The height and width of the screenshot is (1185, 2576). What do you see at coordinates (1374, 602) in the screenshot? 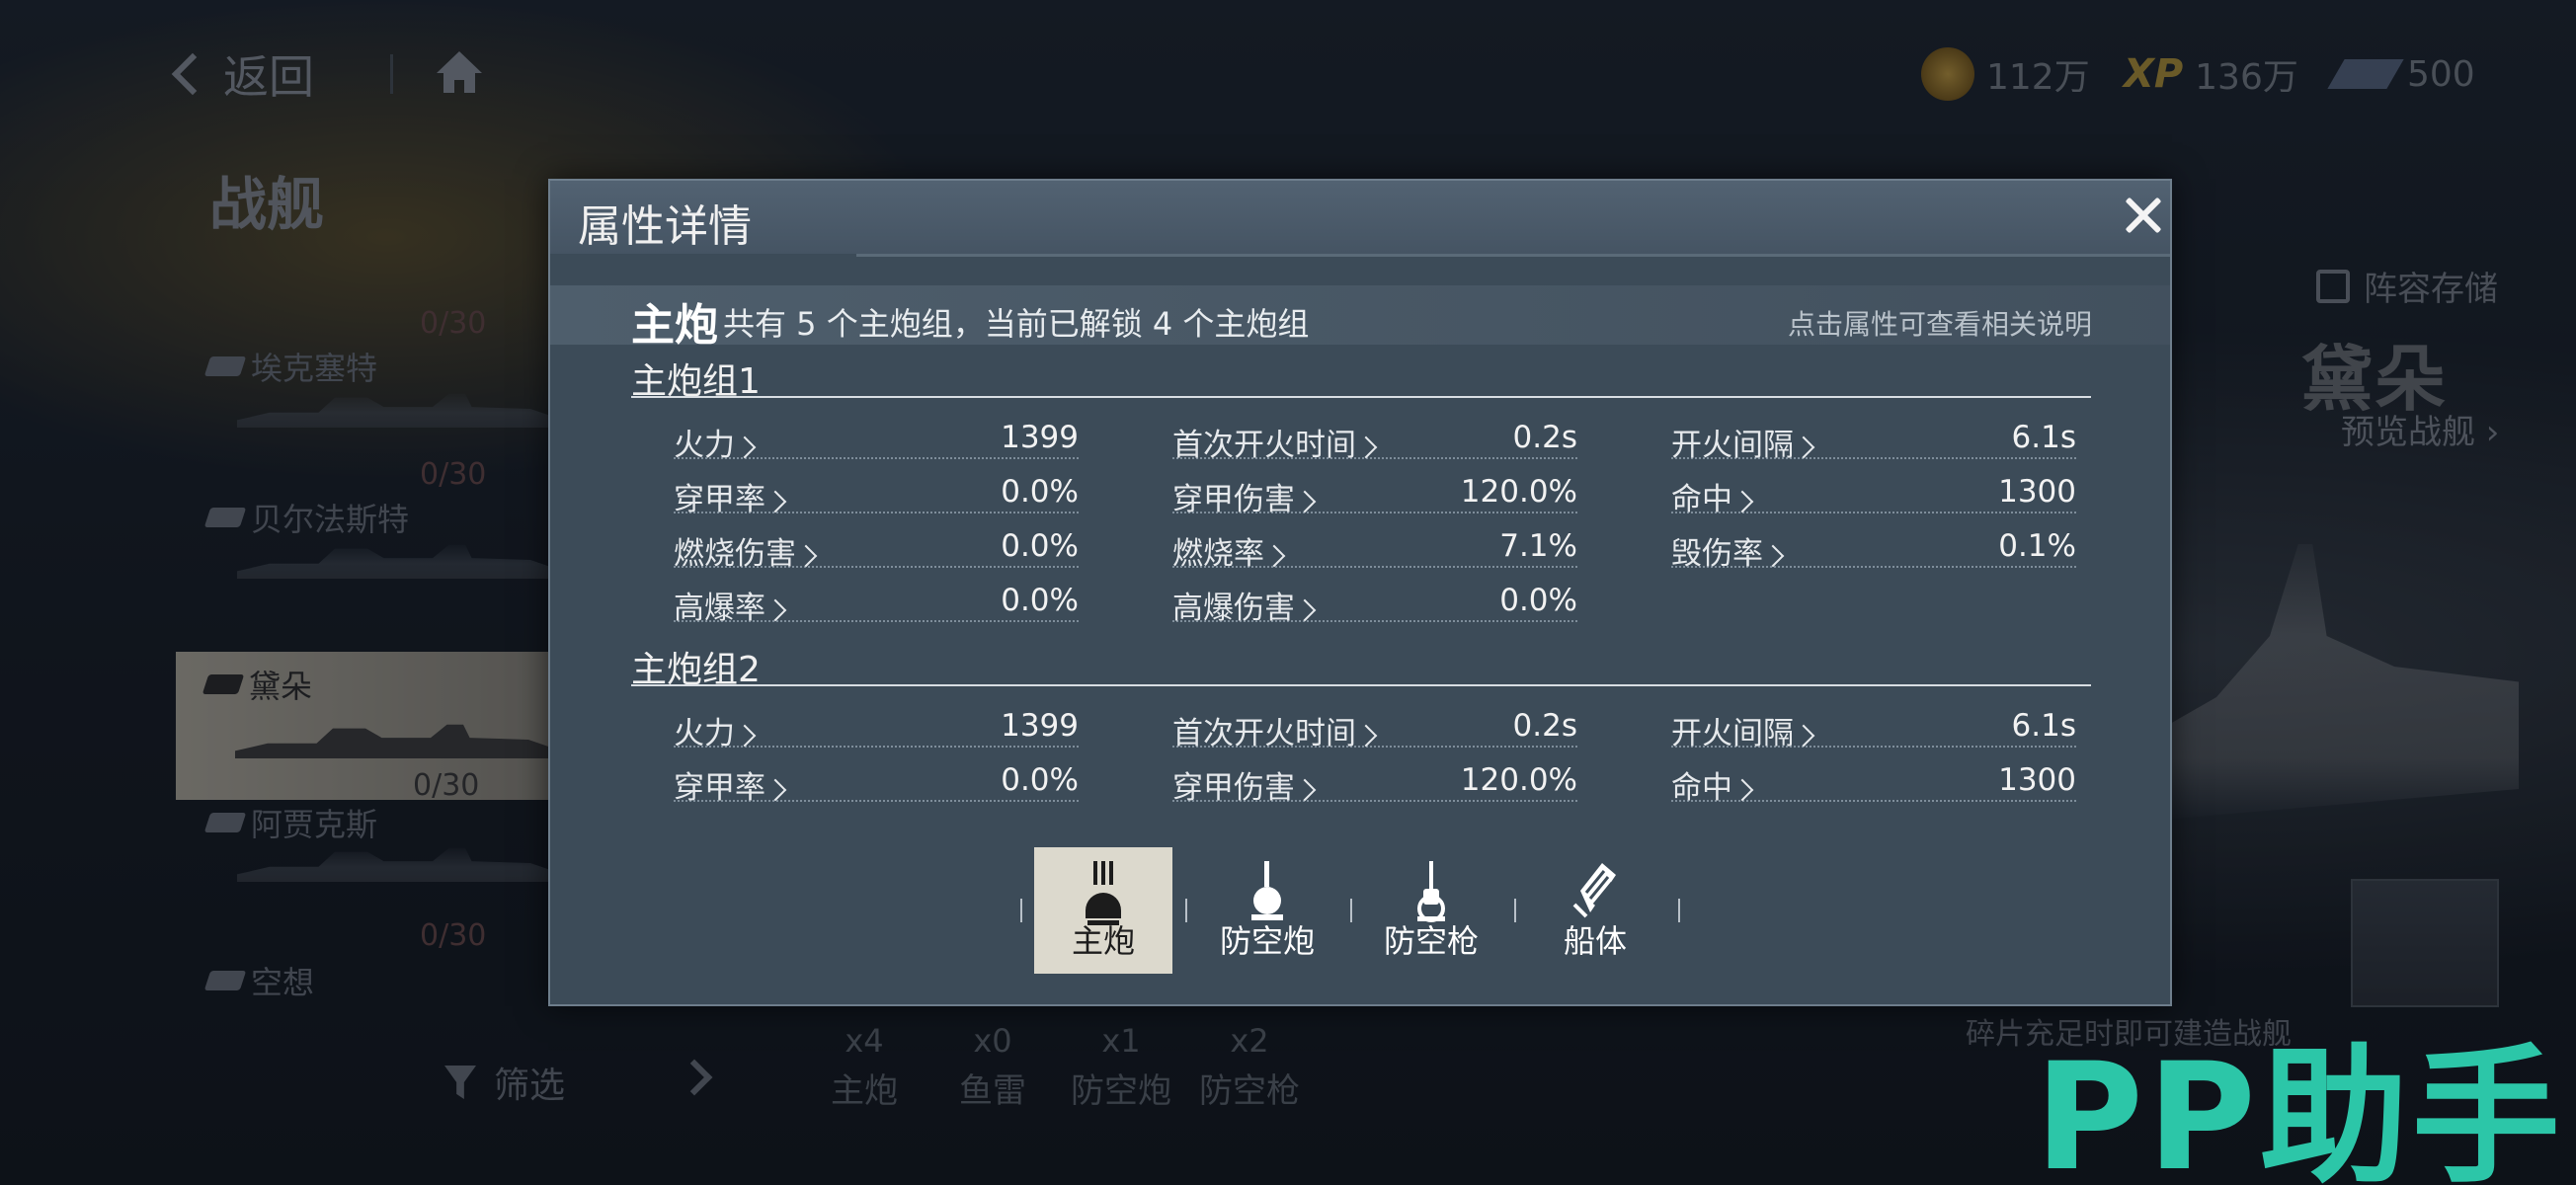
I see `stat-he-damage: 高爆伤害 0.0%` at bounding box center [1374, 602].